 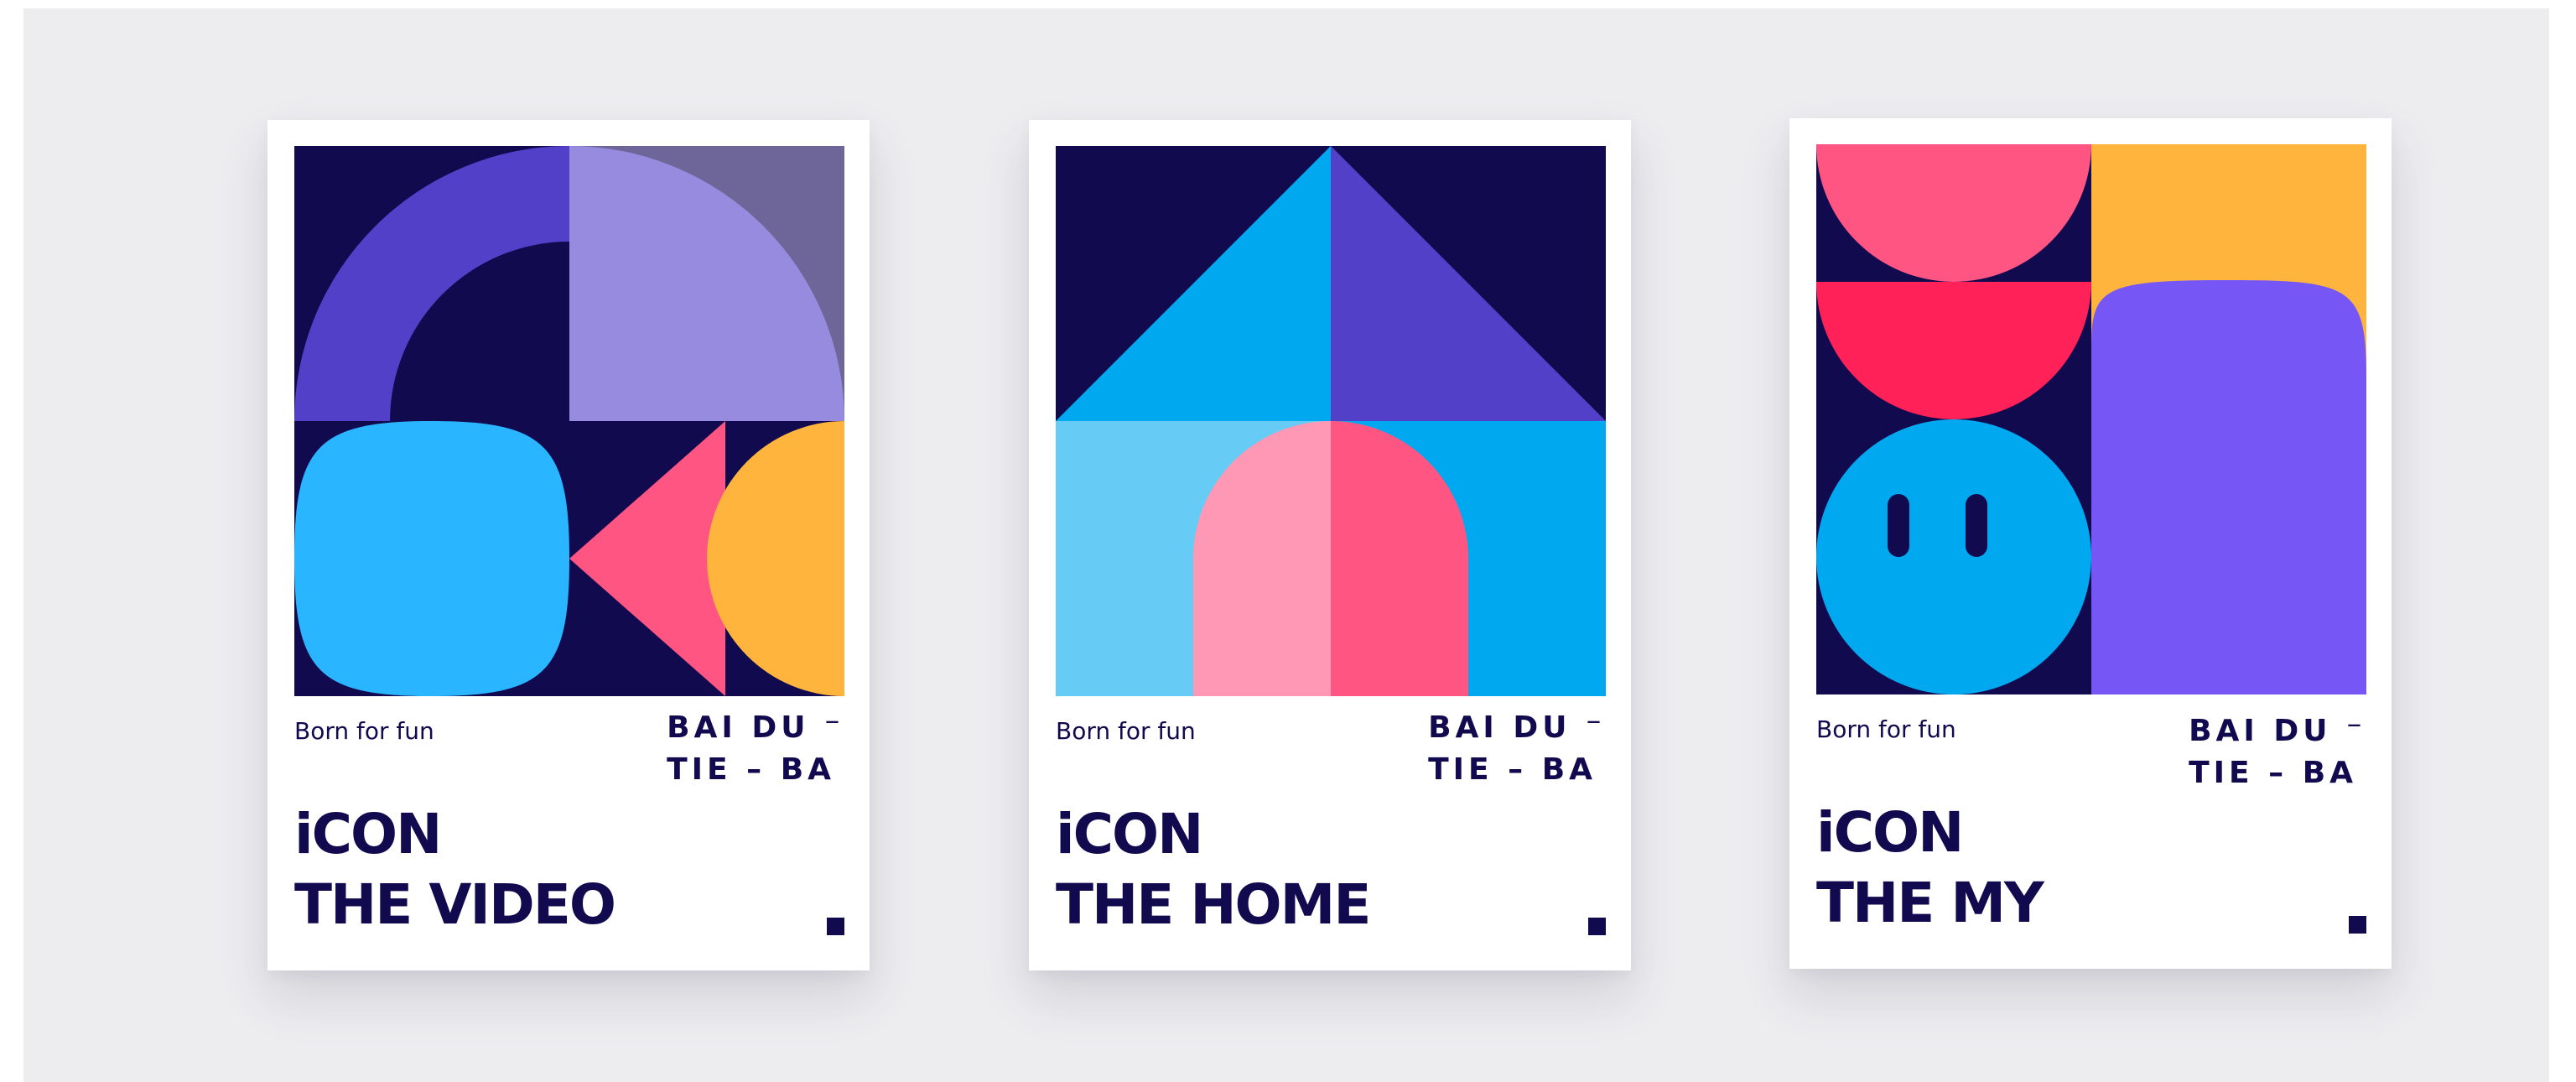 I want to click on my-artwork-graphic, so click(x=2091, y=419).